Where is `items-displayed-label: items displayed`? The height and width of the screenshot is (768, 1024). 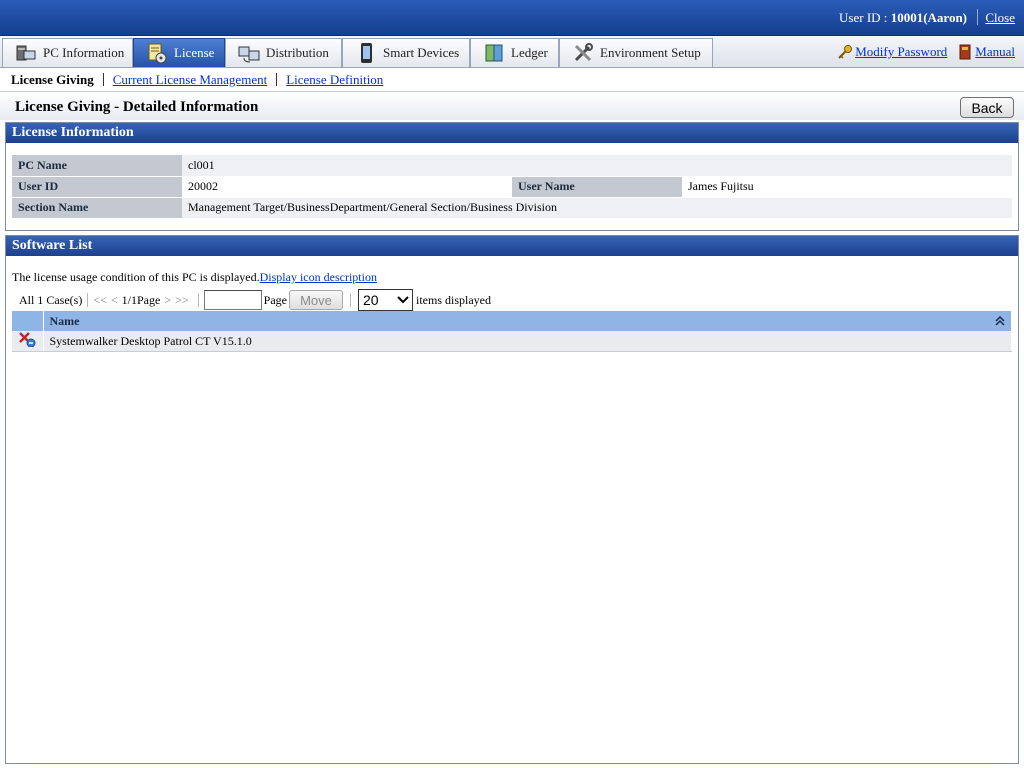
items-displayed-label: items displayed is located at coordinates (453, 299).